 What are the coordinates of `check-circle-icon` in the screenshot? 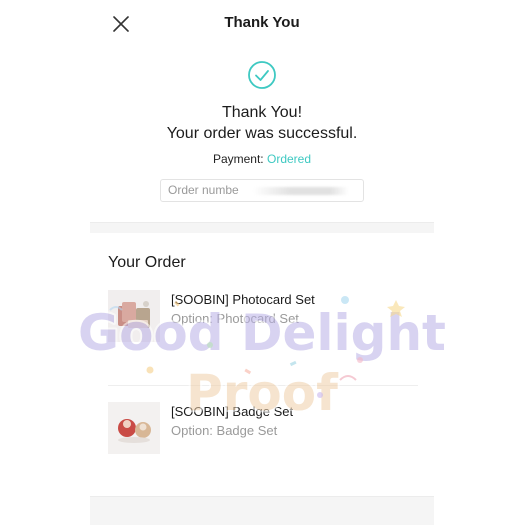 It's located at (262, 75).